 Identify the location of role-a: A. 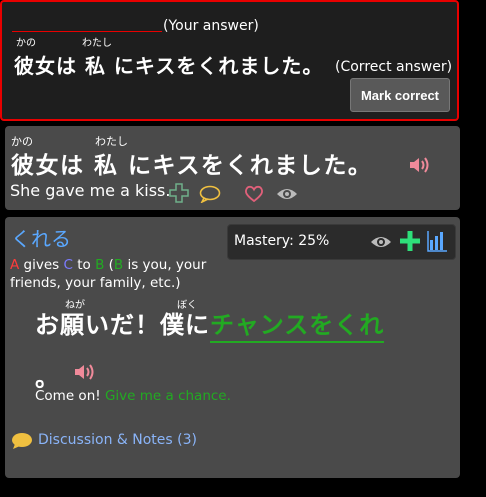
(15, 265).